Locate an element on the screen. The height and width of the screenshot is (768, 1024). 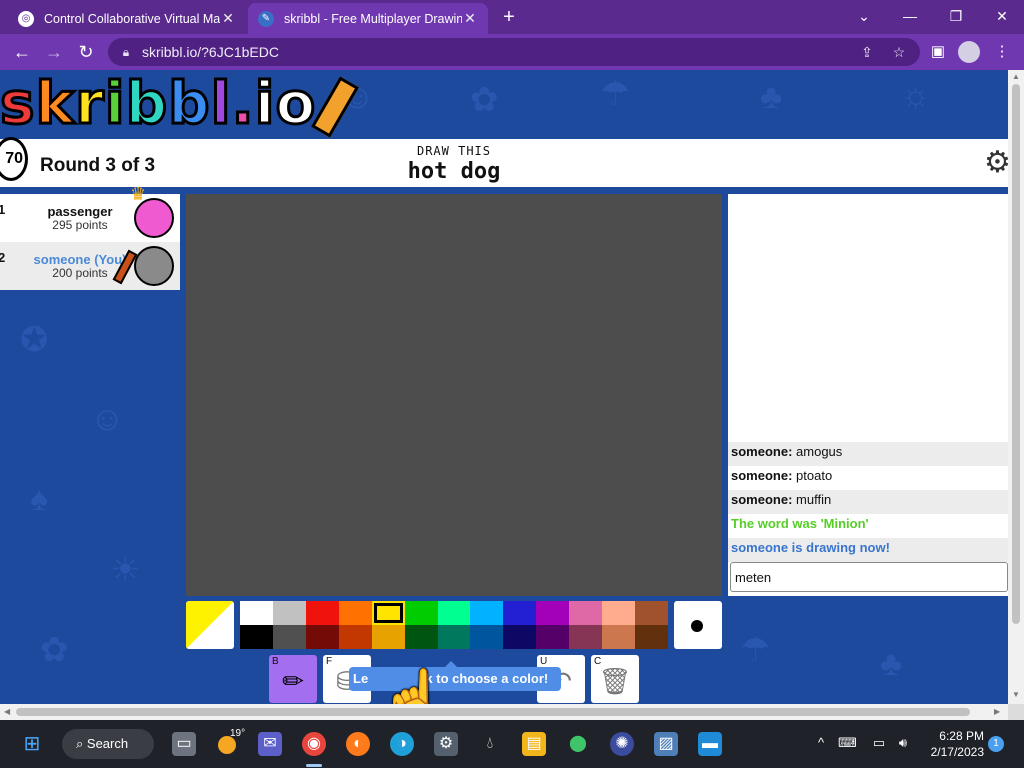
file-explorer-icon: ▤ is located at coordinates (534, 744).